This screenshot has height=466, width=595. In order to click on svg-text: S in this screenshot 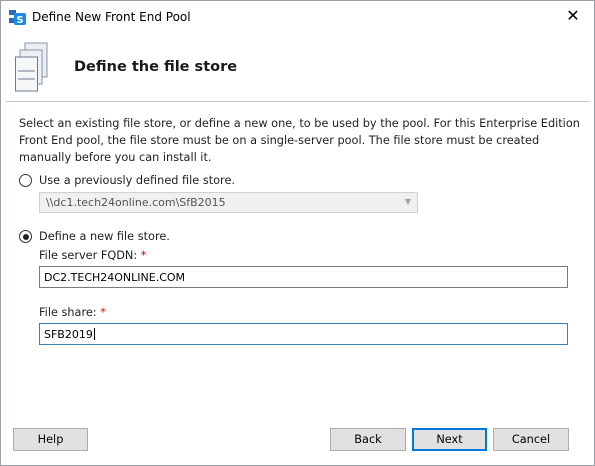, I will do `click(19, 20)`.